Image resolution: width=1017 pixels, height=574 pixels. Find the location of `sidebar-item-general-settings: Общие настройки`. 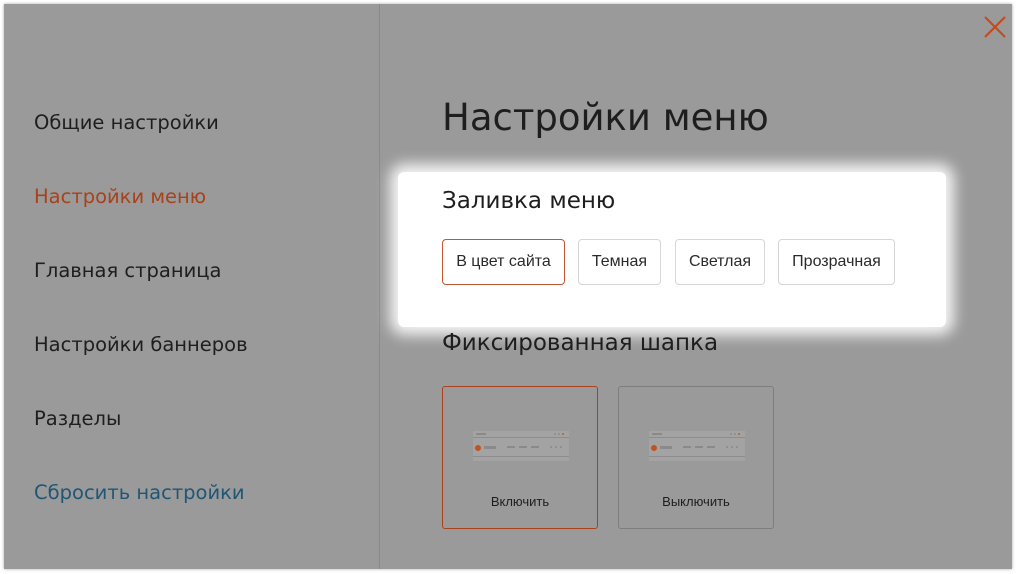

sidebar-item-general-settings: Общие настройки is located at coordinates (126, 122).